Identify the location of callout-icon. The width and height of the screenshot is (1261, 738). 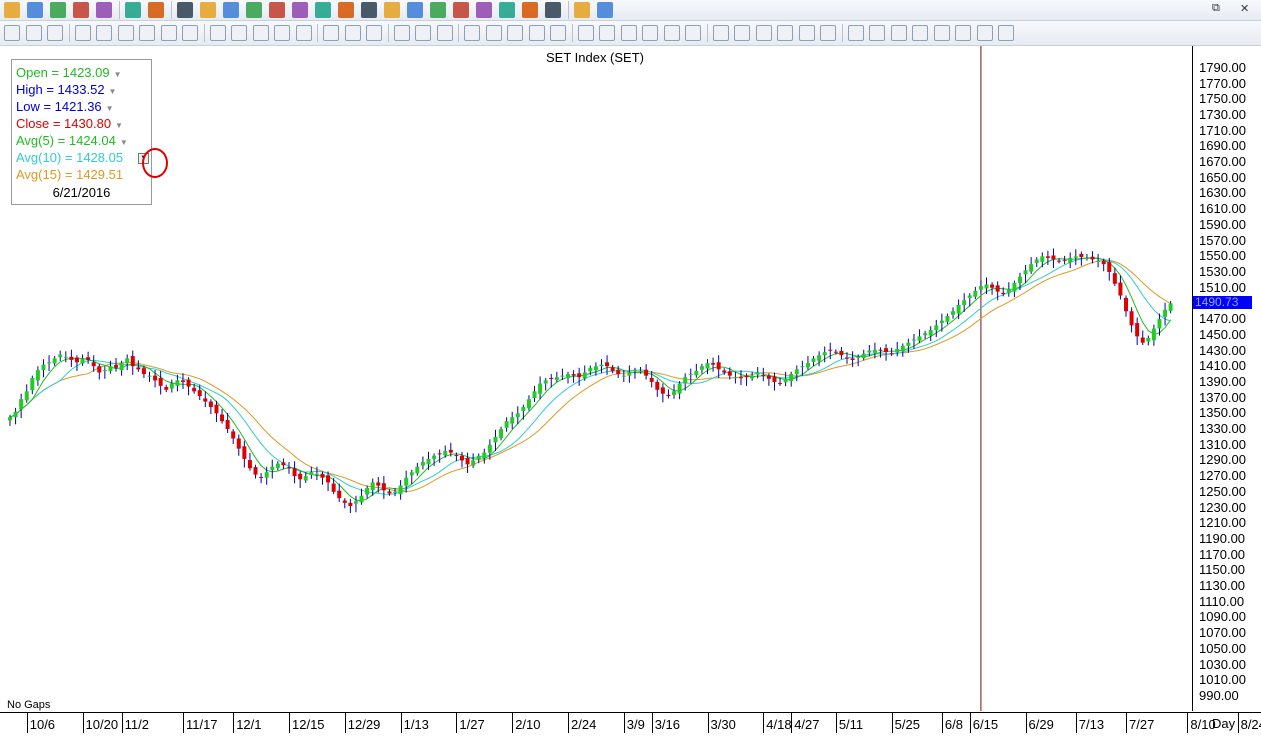
(877, 33).